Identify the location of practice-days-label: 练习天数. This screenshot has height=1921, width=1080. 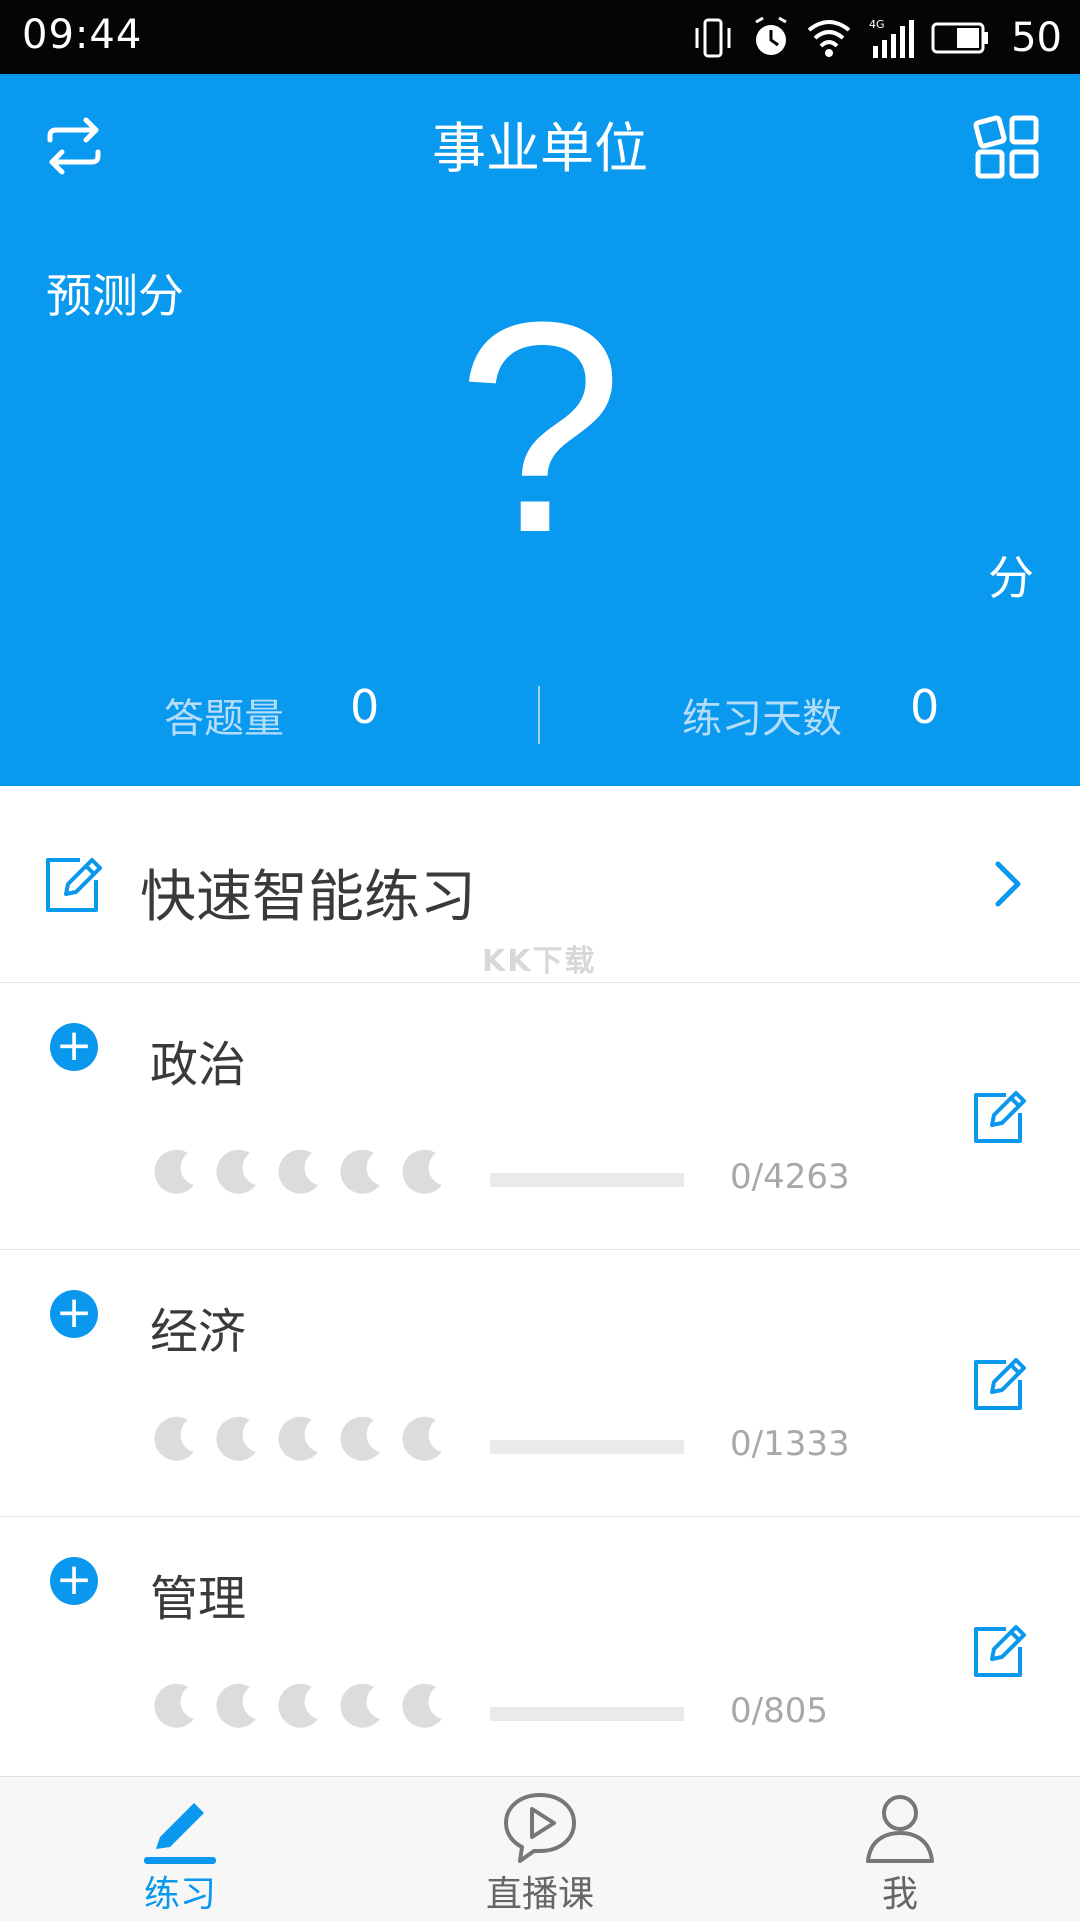
(762, 719).